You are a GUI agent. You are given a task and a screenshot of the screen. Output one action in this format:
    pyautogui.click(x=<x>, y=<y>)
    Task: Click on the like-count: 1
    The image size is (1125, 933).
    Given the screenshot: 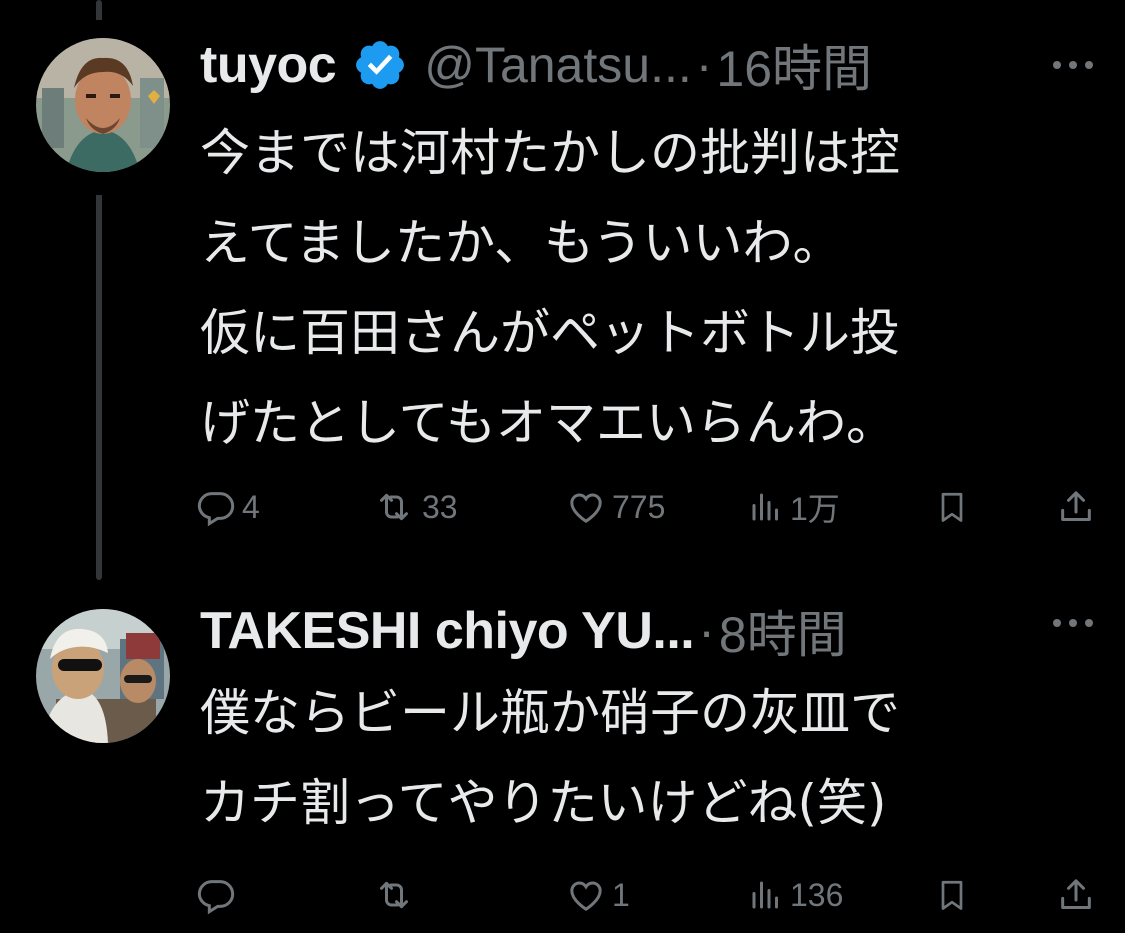 What is the action you would take?
    pyautogui.click(x=621, y=894)
    